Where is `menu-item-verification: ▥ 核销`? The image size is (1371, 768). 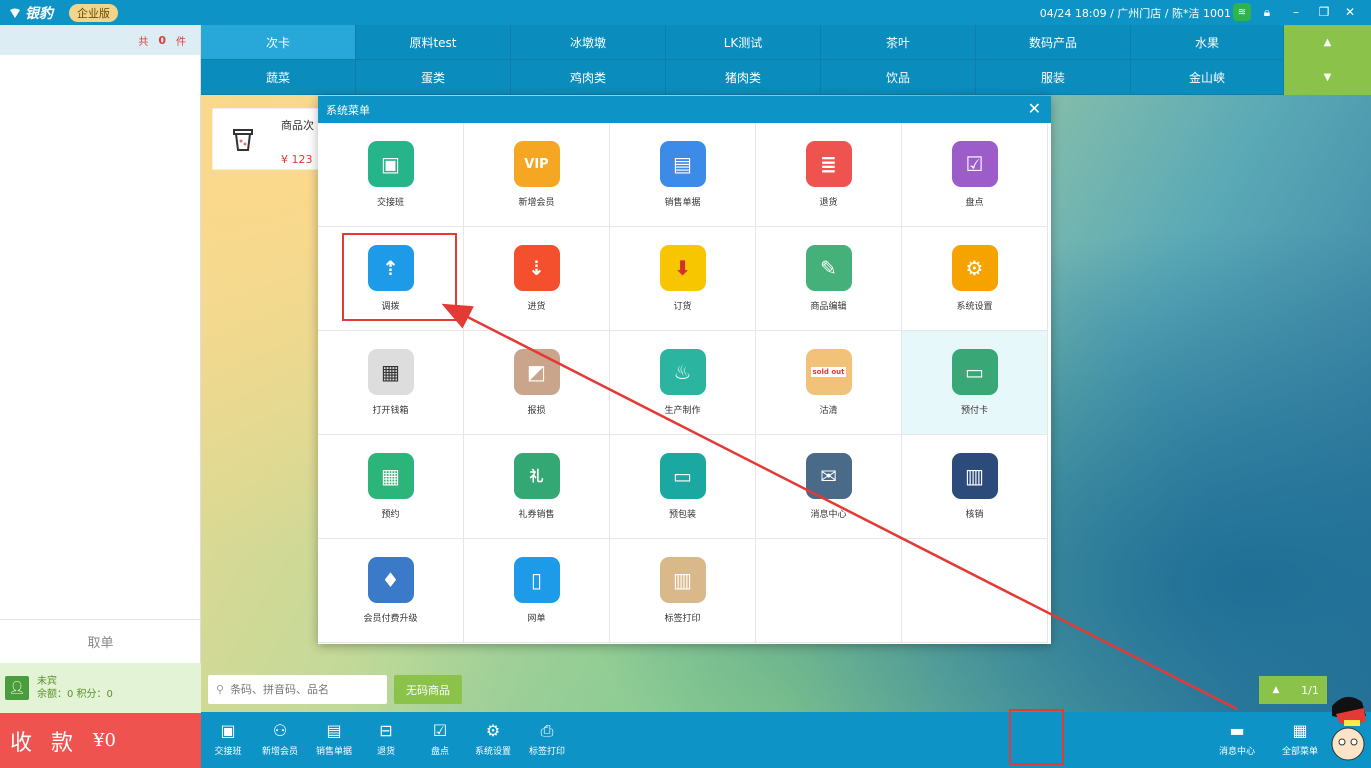
menu-item-verification: ▥ 核销 is located at coordinates (975, 487).